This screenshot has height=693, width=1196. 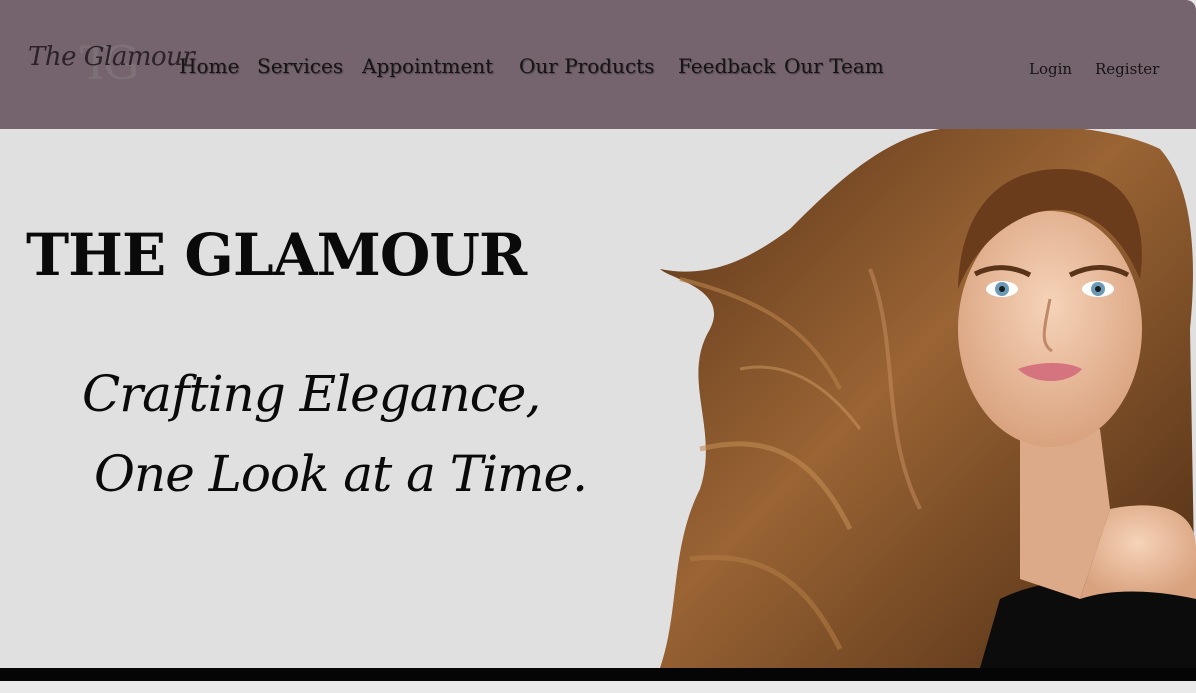 I want to click on login-link: Login, so click(x=1050, y=69).